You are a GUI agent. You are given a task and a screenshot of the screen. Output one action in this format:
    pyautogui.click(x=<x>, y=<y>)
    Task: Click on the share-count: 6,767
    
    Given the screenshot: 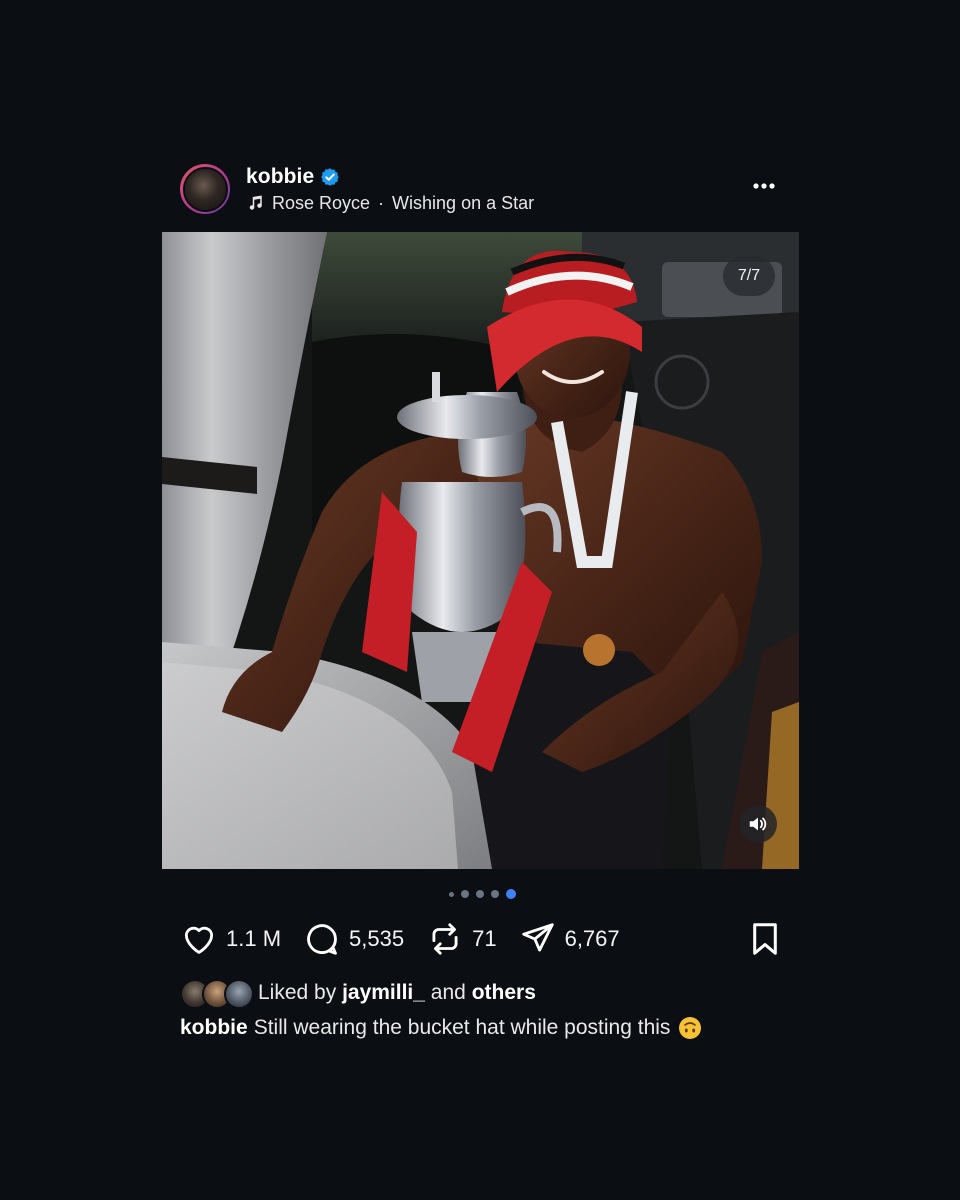 What is the action you would take?
    pyautogui.click(x=592, y=938)
    